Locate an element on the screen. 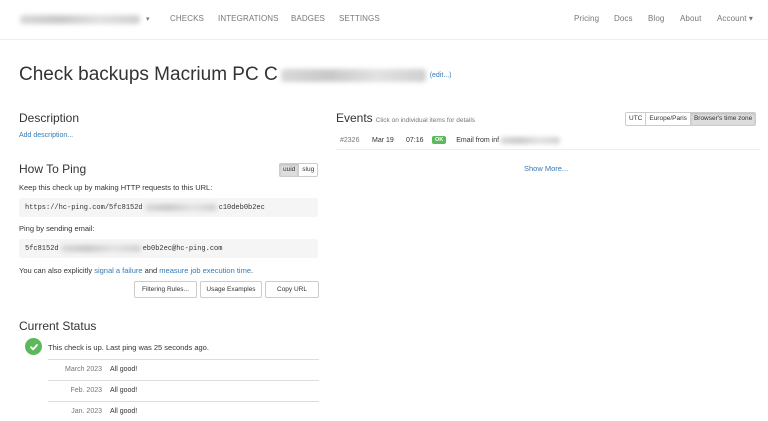 The height and width of the screenshot is (421, 768). ping-url-suffix: c10deb0b2ec is located at coordinates (241, 207).